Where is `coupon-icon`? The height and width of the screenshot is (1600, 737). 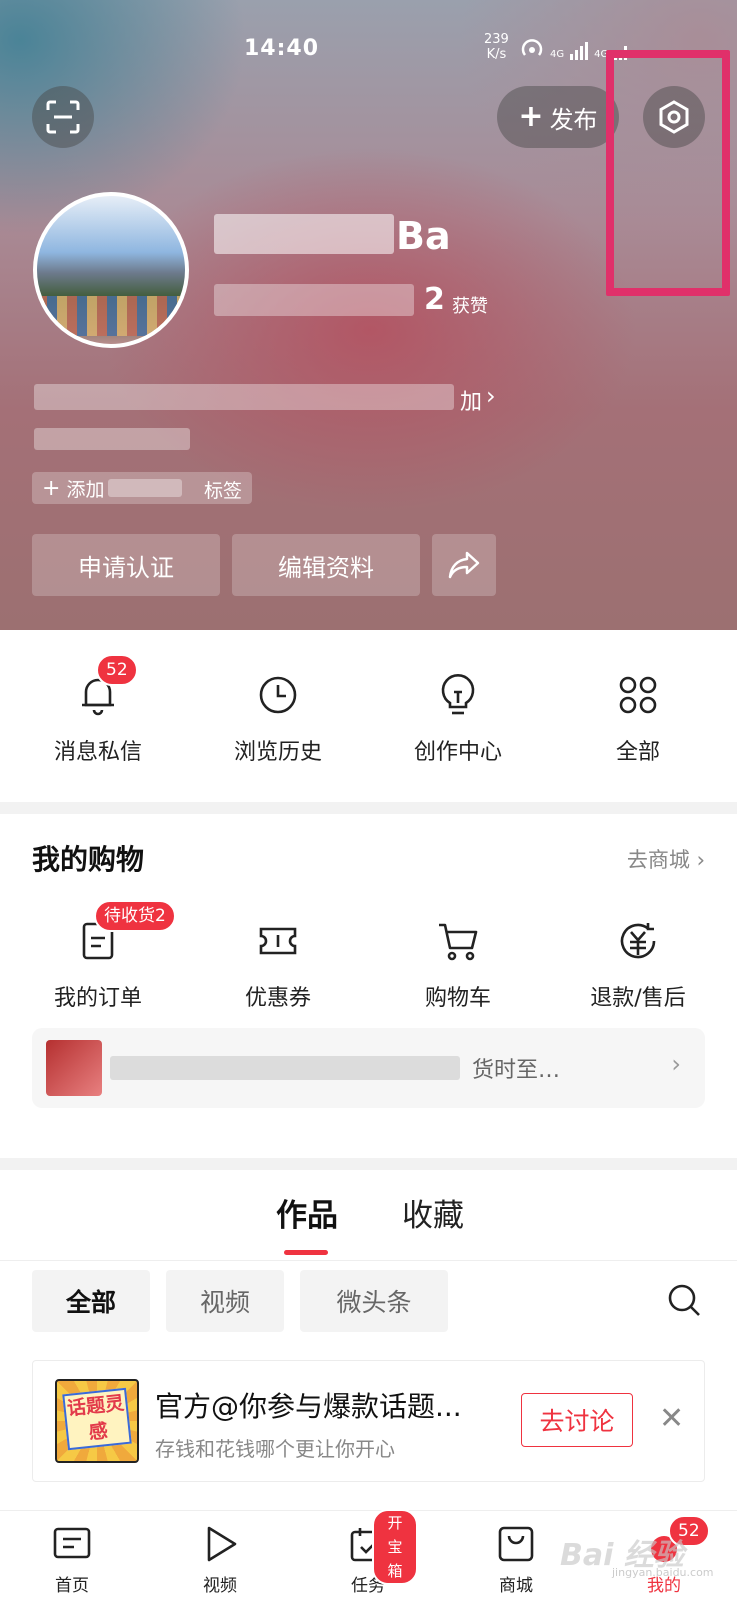
coupon-icon is located at coordinates (278, 941).